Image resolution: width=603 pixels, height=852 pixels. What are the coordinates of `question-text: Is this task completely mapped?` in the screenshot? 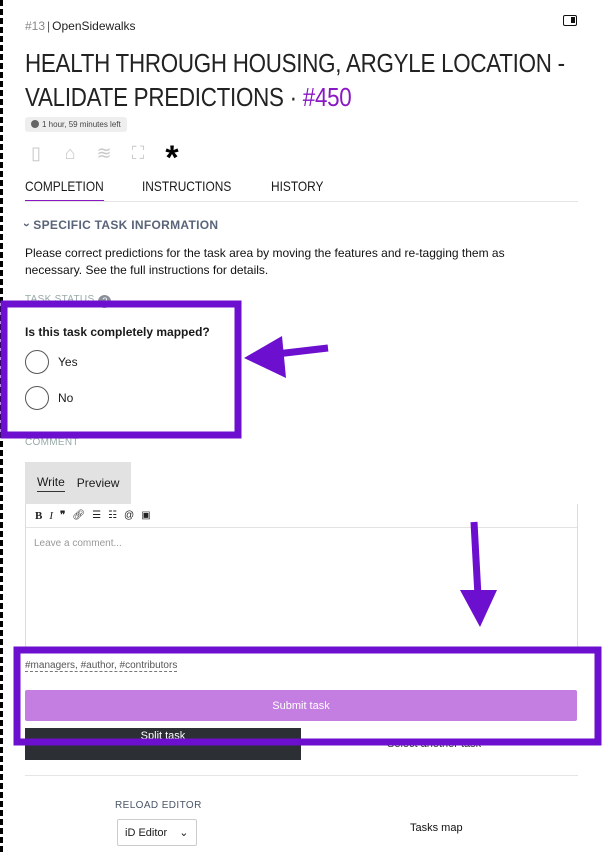 It's located at (117, 332).